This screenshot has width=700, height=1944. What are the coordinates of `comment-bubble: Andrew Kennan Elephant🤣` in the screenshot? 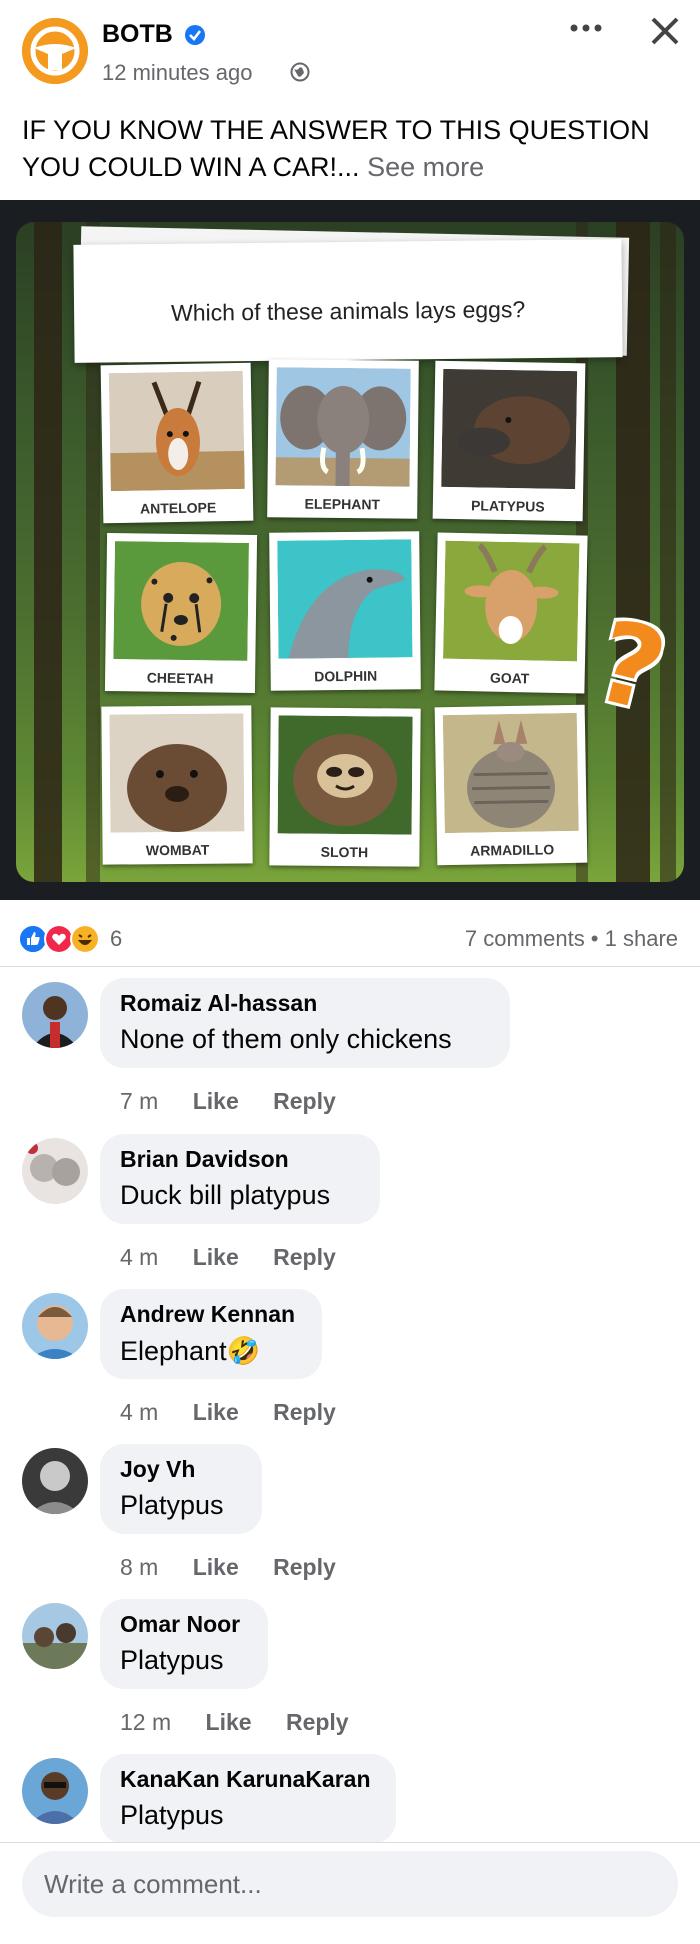 It's located at (211, 1334).